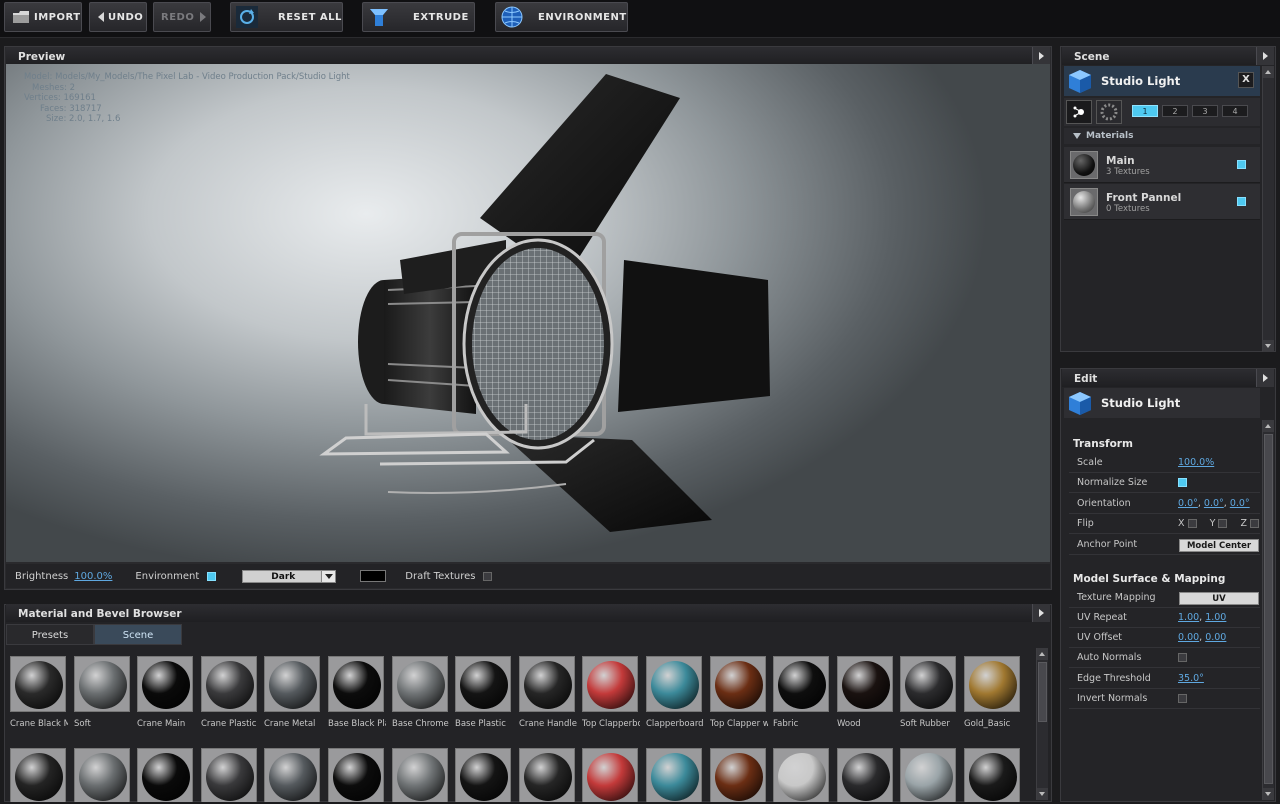  I want to click on material-preset: Base Black Pla, so click(359, 692).